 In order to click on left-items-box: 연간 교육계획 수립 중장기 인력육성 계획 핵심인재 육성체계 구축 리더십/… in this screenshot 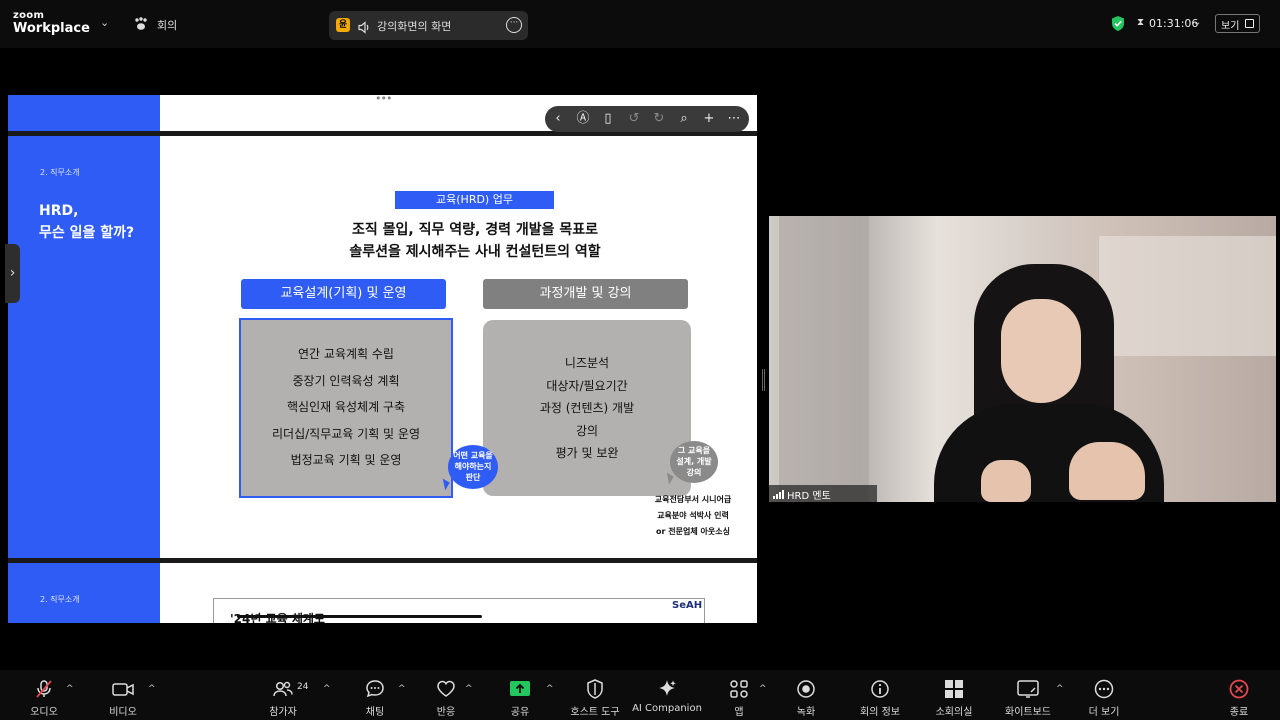, I will do `click(346, 408)`.